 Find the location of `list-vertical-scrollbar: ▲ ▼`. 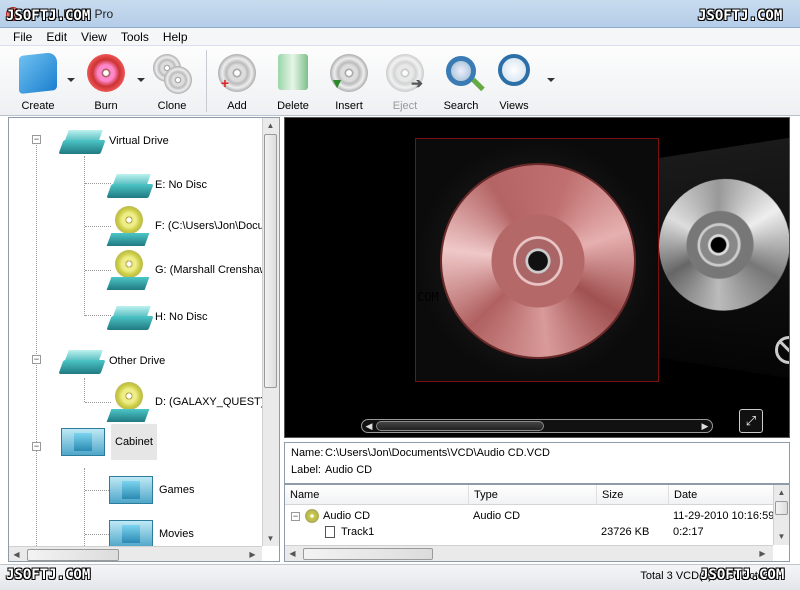

list-vertical-scrollbar: ▲ ▼ is located at coordinates (781, 515).